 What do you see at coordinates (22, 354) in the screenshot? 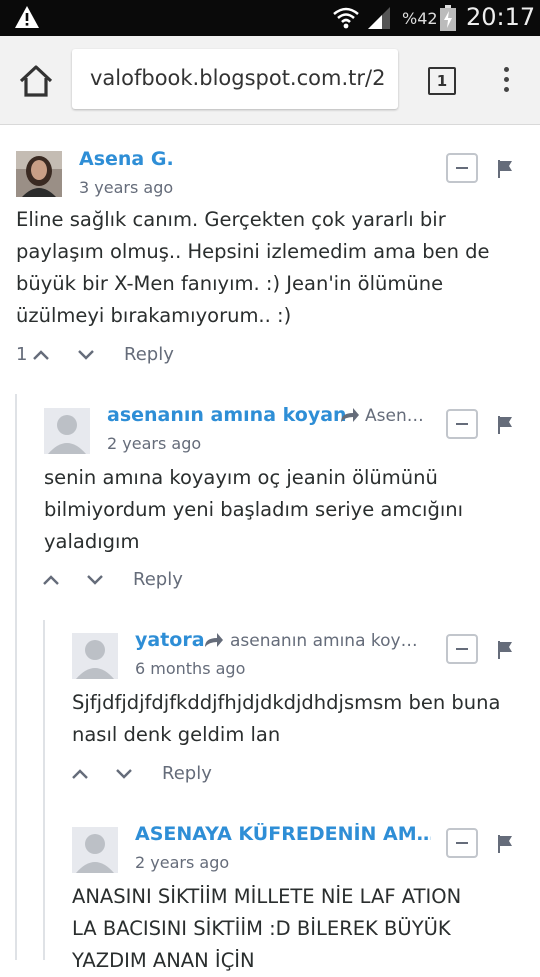
I see `vote-count: 1` at bounding box center [22, 354].